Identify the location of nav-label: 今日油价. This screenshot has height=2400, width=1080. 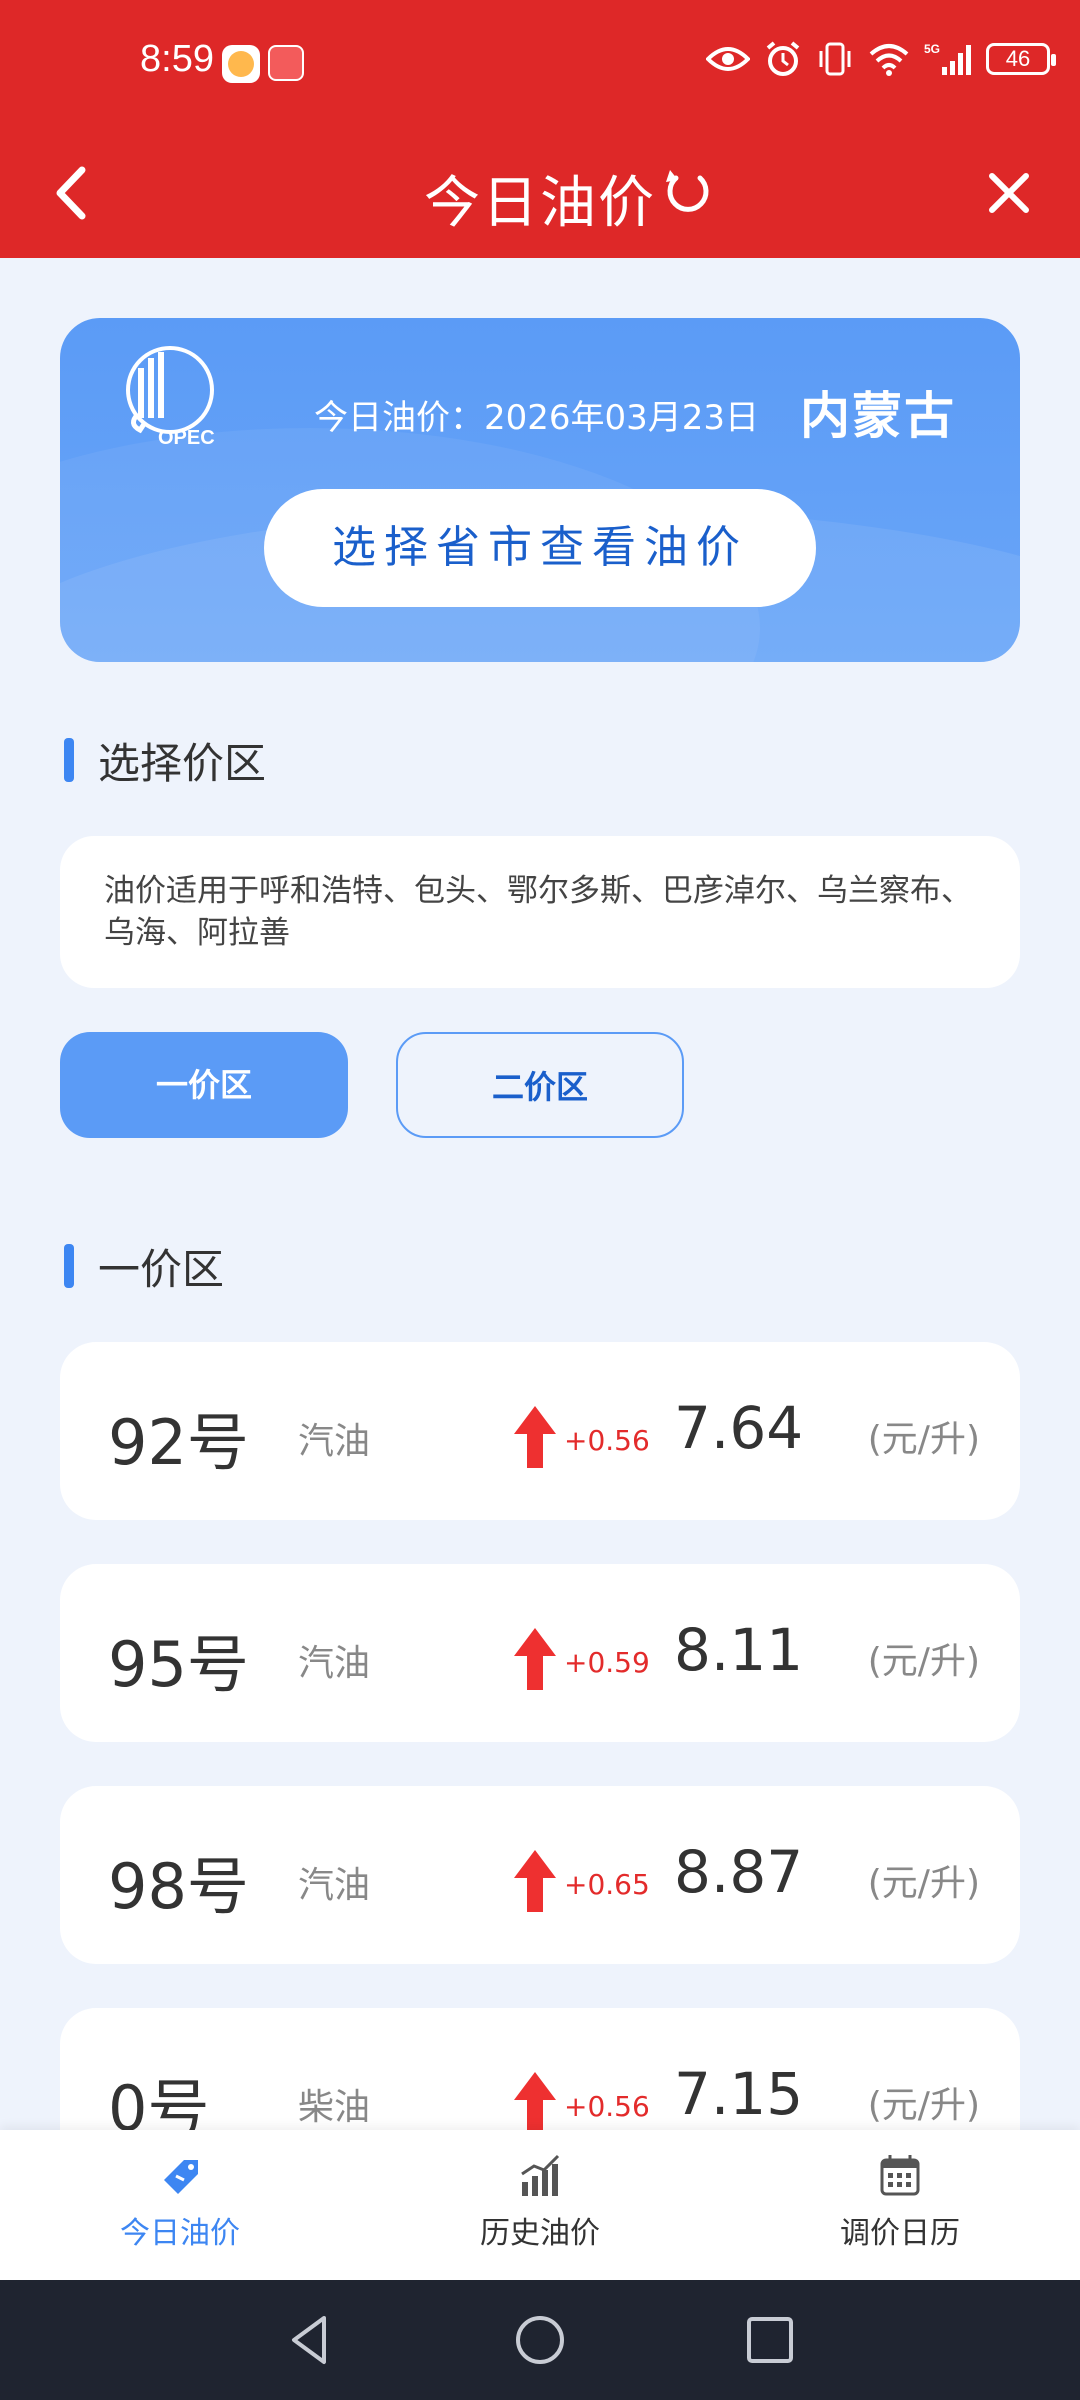
(180, 2233).